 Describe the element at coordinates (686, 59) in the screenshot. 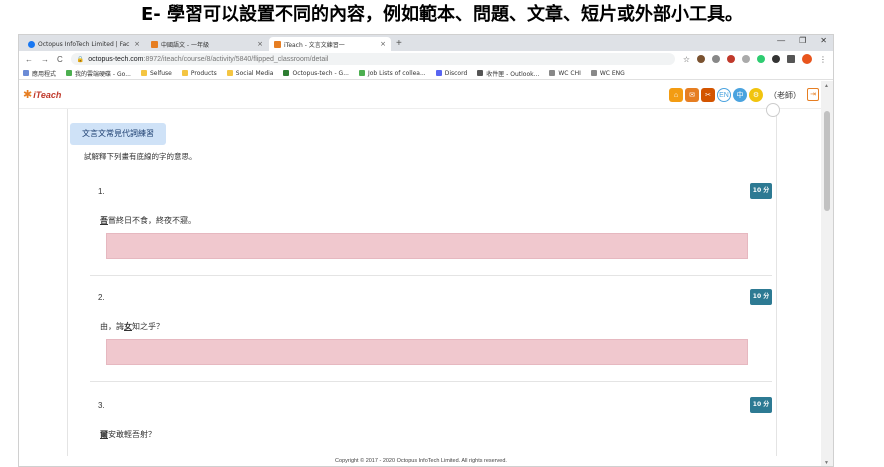

I see `star-icon: ☆` at that location.